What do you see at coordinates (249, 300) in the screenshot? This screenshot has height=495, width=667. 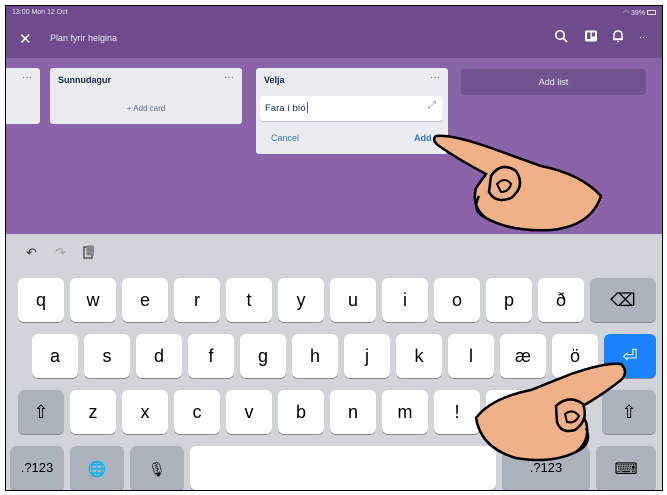 I see `key-t: t` at bounding box center [249, 300].